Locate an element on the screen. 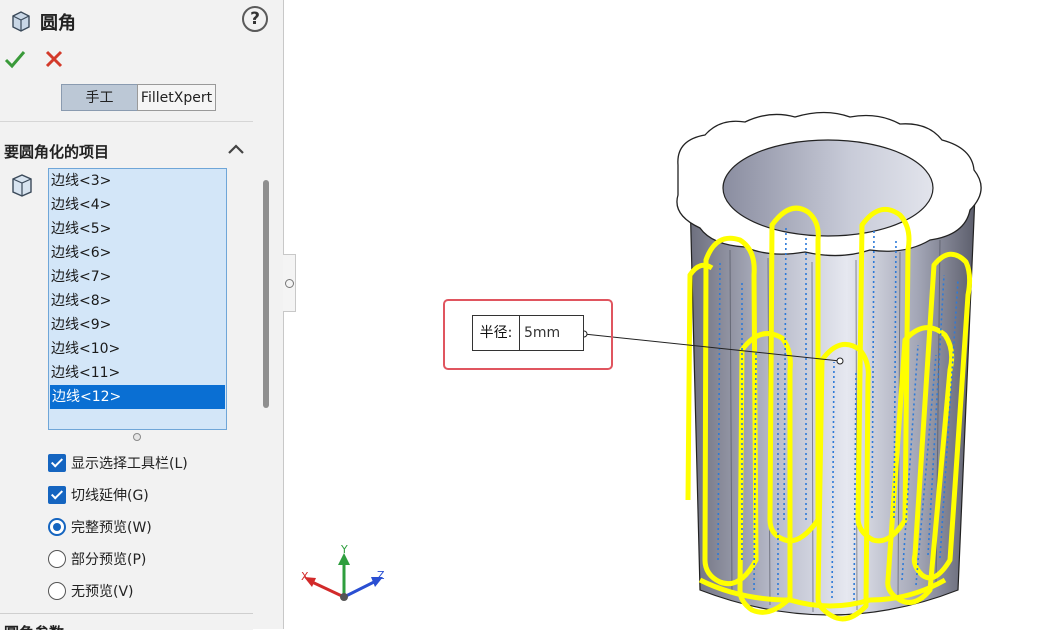 The width and height of the screenshot is (1059, 630). list-item: 边线<8> is located at coordinates (137, 301).